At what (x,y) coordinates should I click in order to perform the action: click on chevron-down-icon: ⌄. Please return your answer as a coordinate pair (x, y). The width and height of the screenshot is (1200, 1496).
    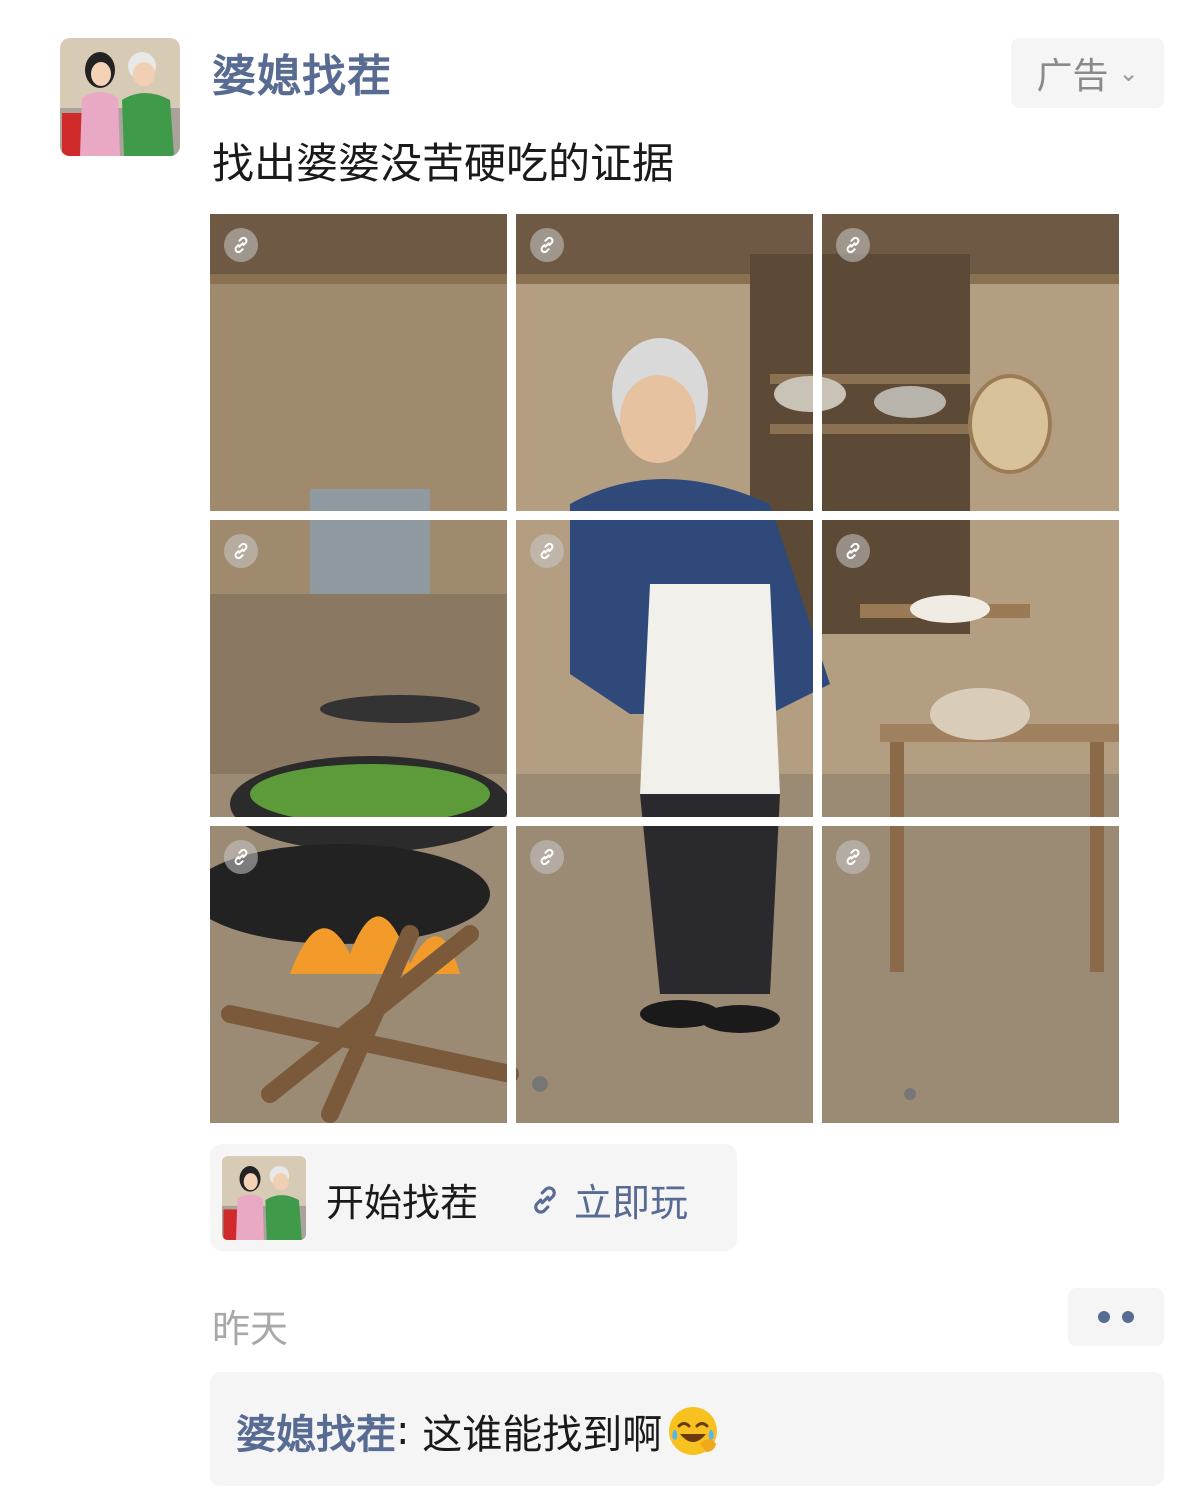
    Looking at the image, I should click on (1128, 73).